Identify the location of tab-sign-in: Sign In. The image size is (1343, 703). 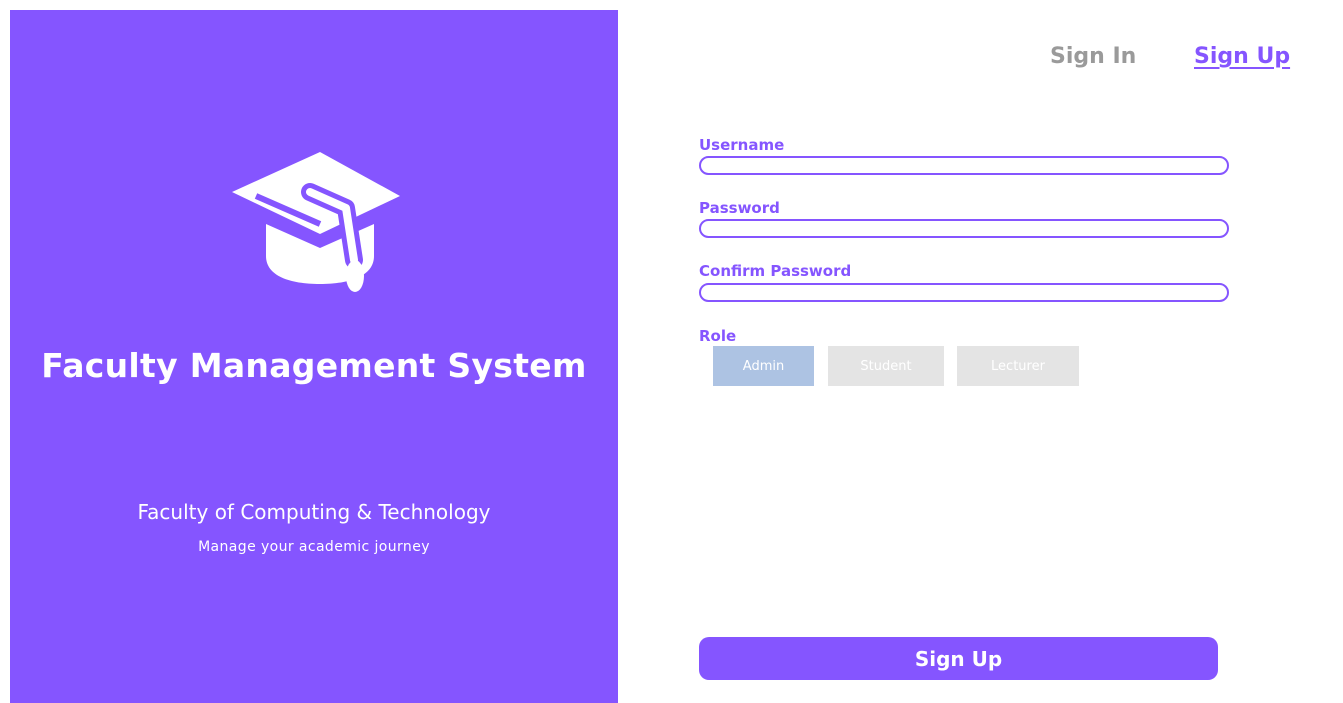
(1093, 56).